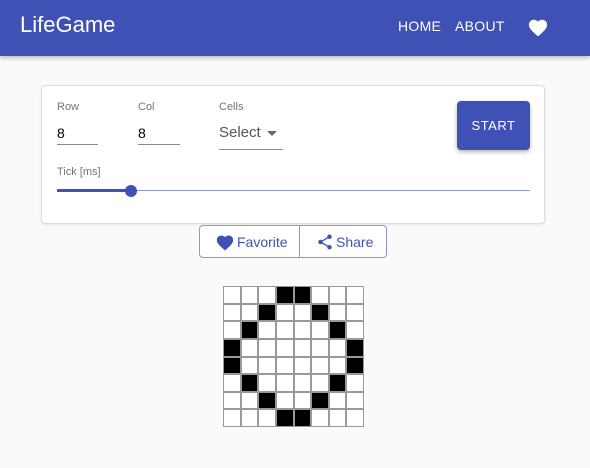  Describe the element at coordinates (419, 26) in the screenshot. I see `nav-home-link: HOME` at that location.